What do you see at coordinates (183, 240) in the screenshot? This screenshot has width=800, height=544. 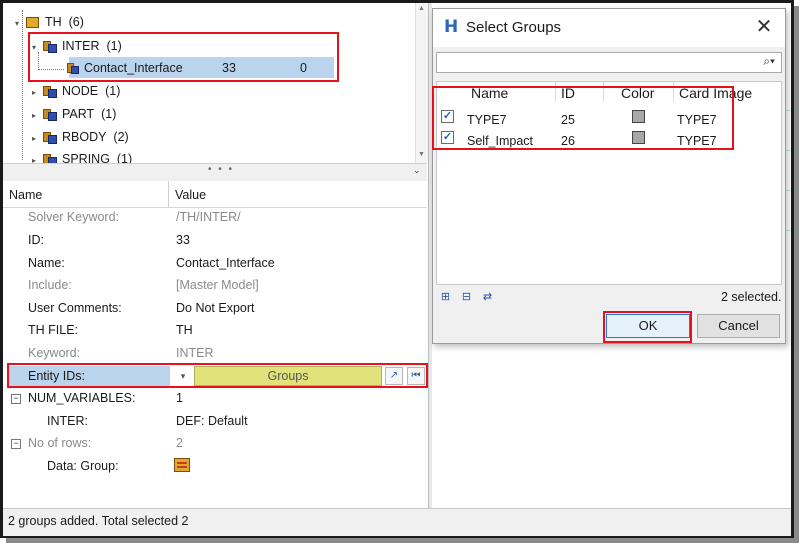 I see `prop-value: 33` at bounding box center [183, 240].